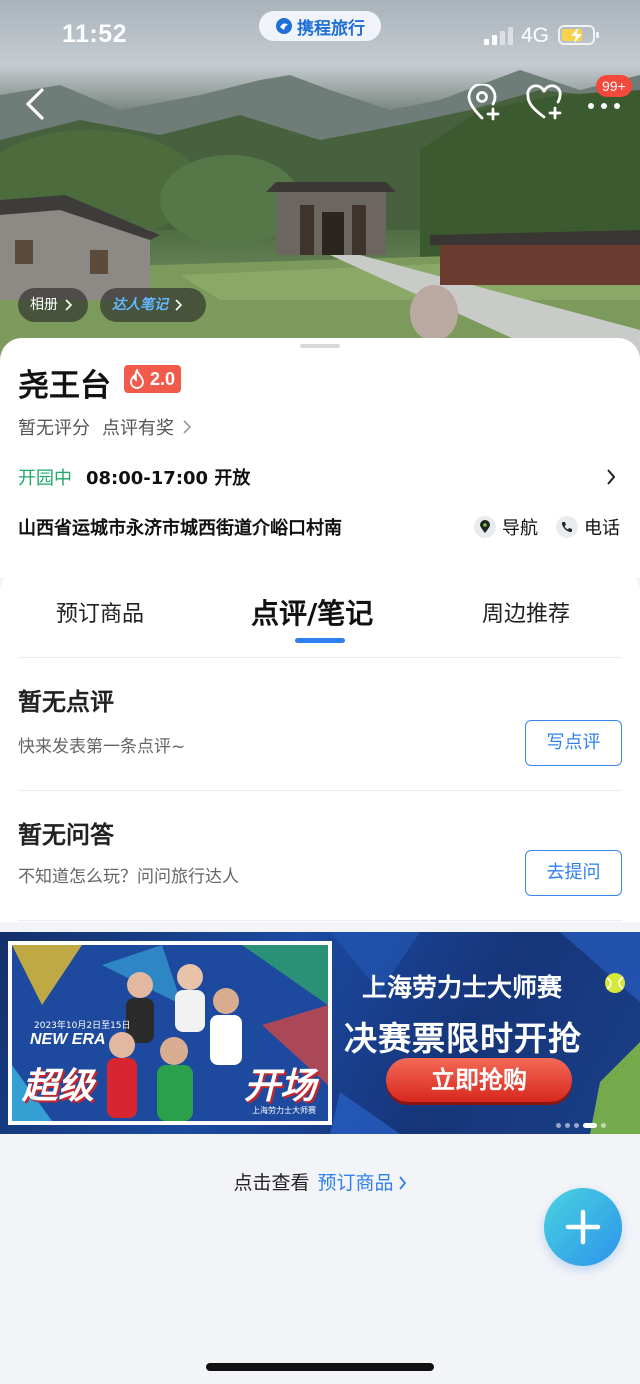  Describe the element at coordinates (140, 305) in the screenshot. I see `expert-notes-label: 达人笔记` at that location.